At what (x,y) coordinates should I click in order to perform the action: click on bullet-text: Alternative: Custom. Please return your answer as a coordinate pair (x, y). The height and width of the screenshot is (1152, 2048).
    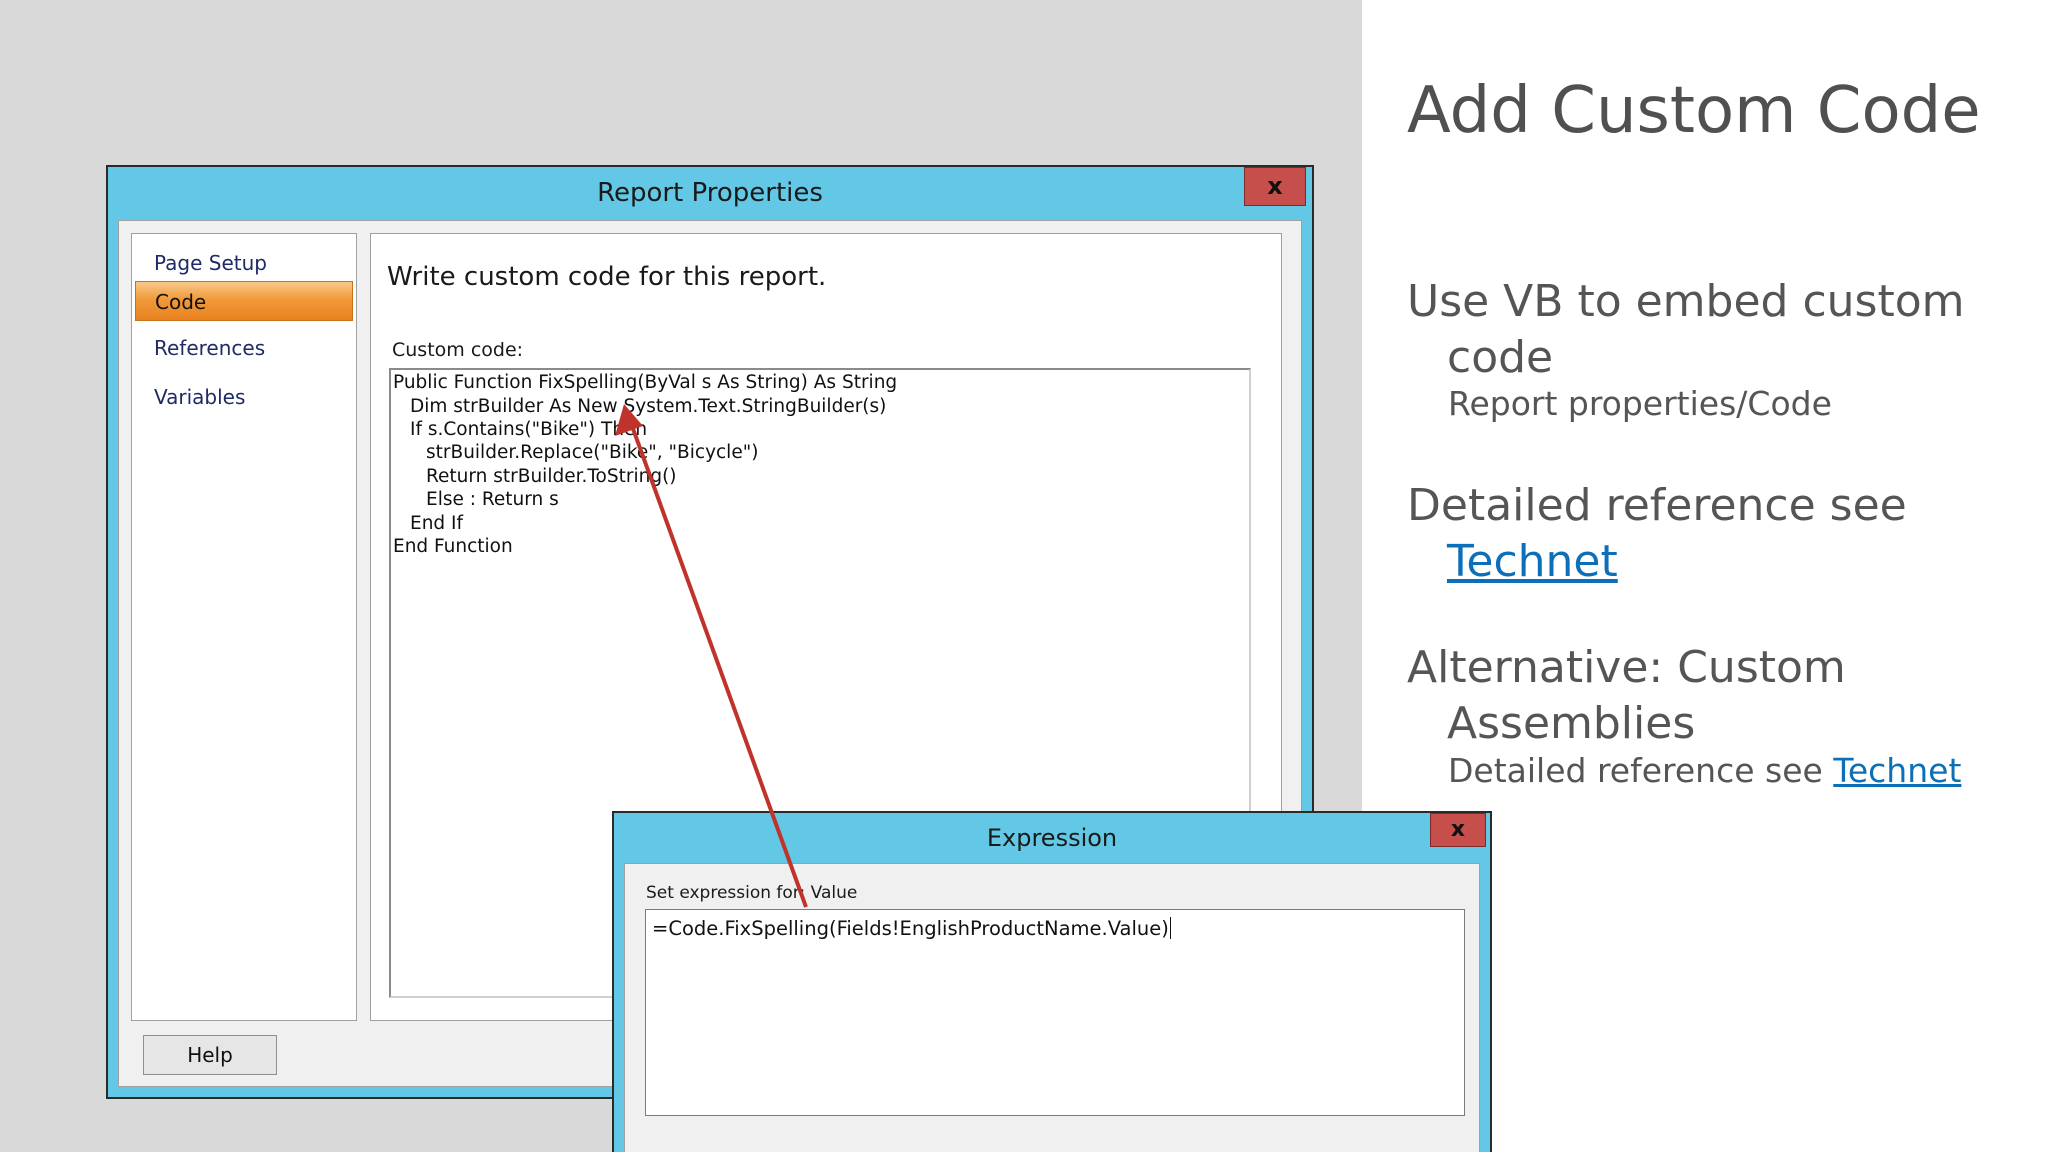
    Looking at the image, I should click on (1626, 667).